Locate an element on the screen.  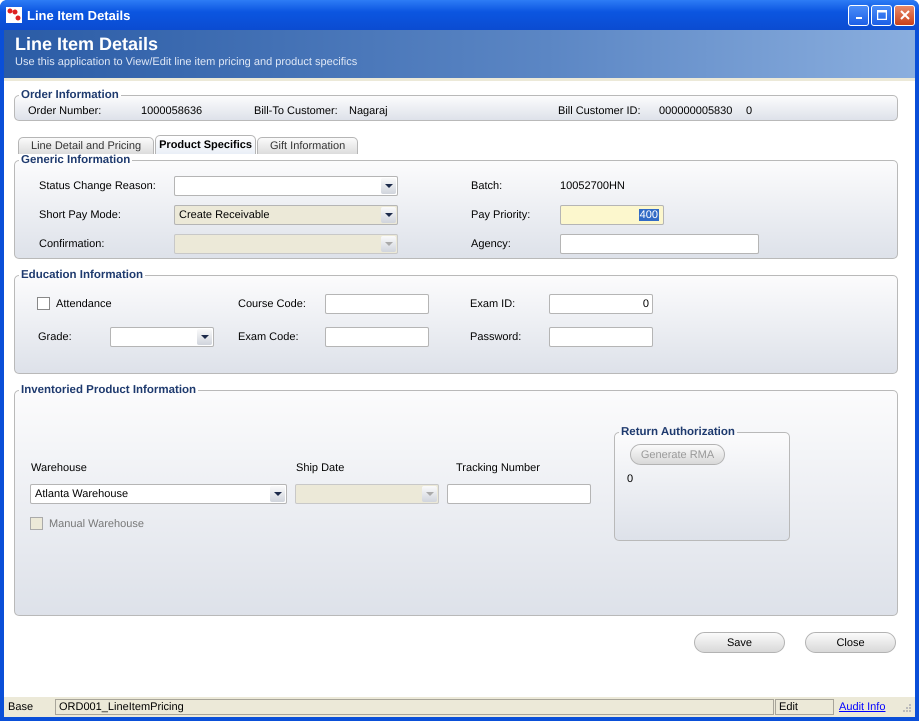
maximize-button is located at coordinates (881, 15).